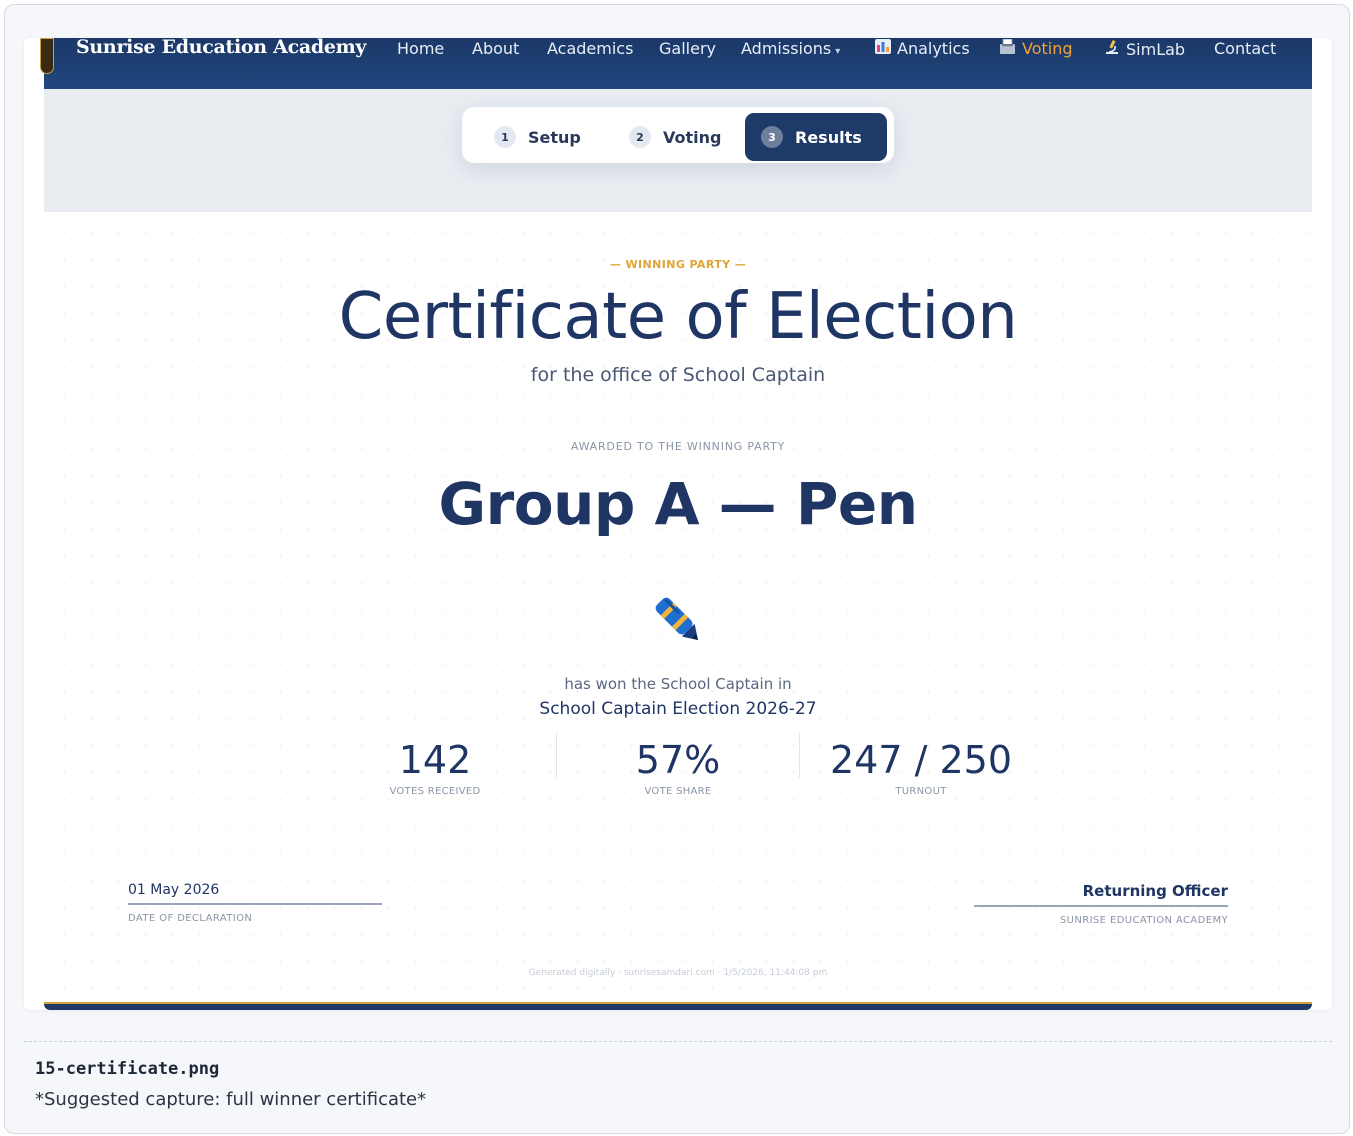  I want to click on stat-value: 57%, so click(678, 760).